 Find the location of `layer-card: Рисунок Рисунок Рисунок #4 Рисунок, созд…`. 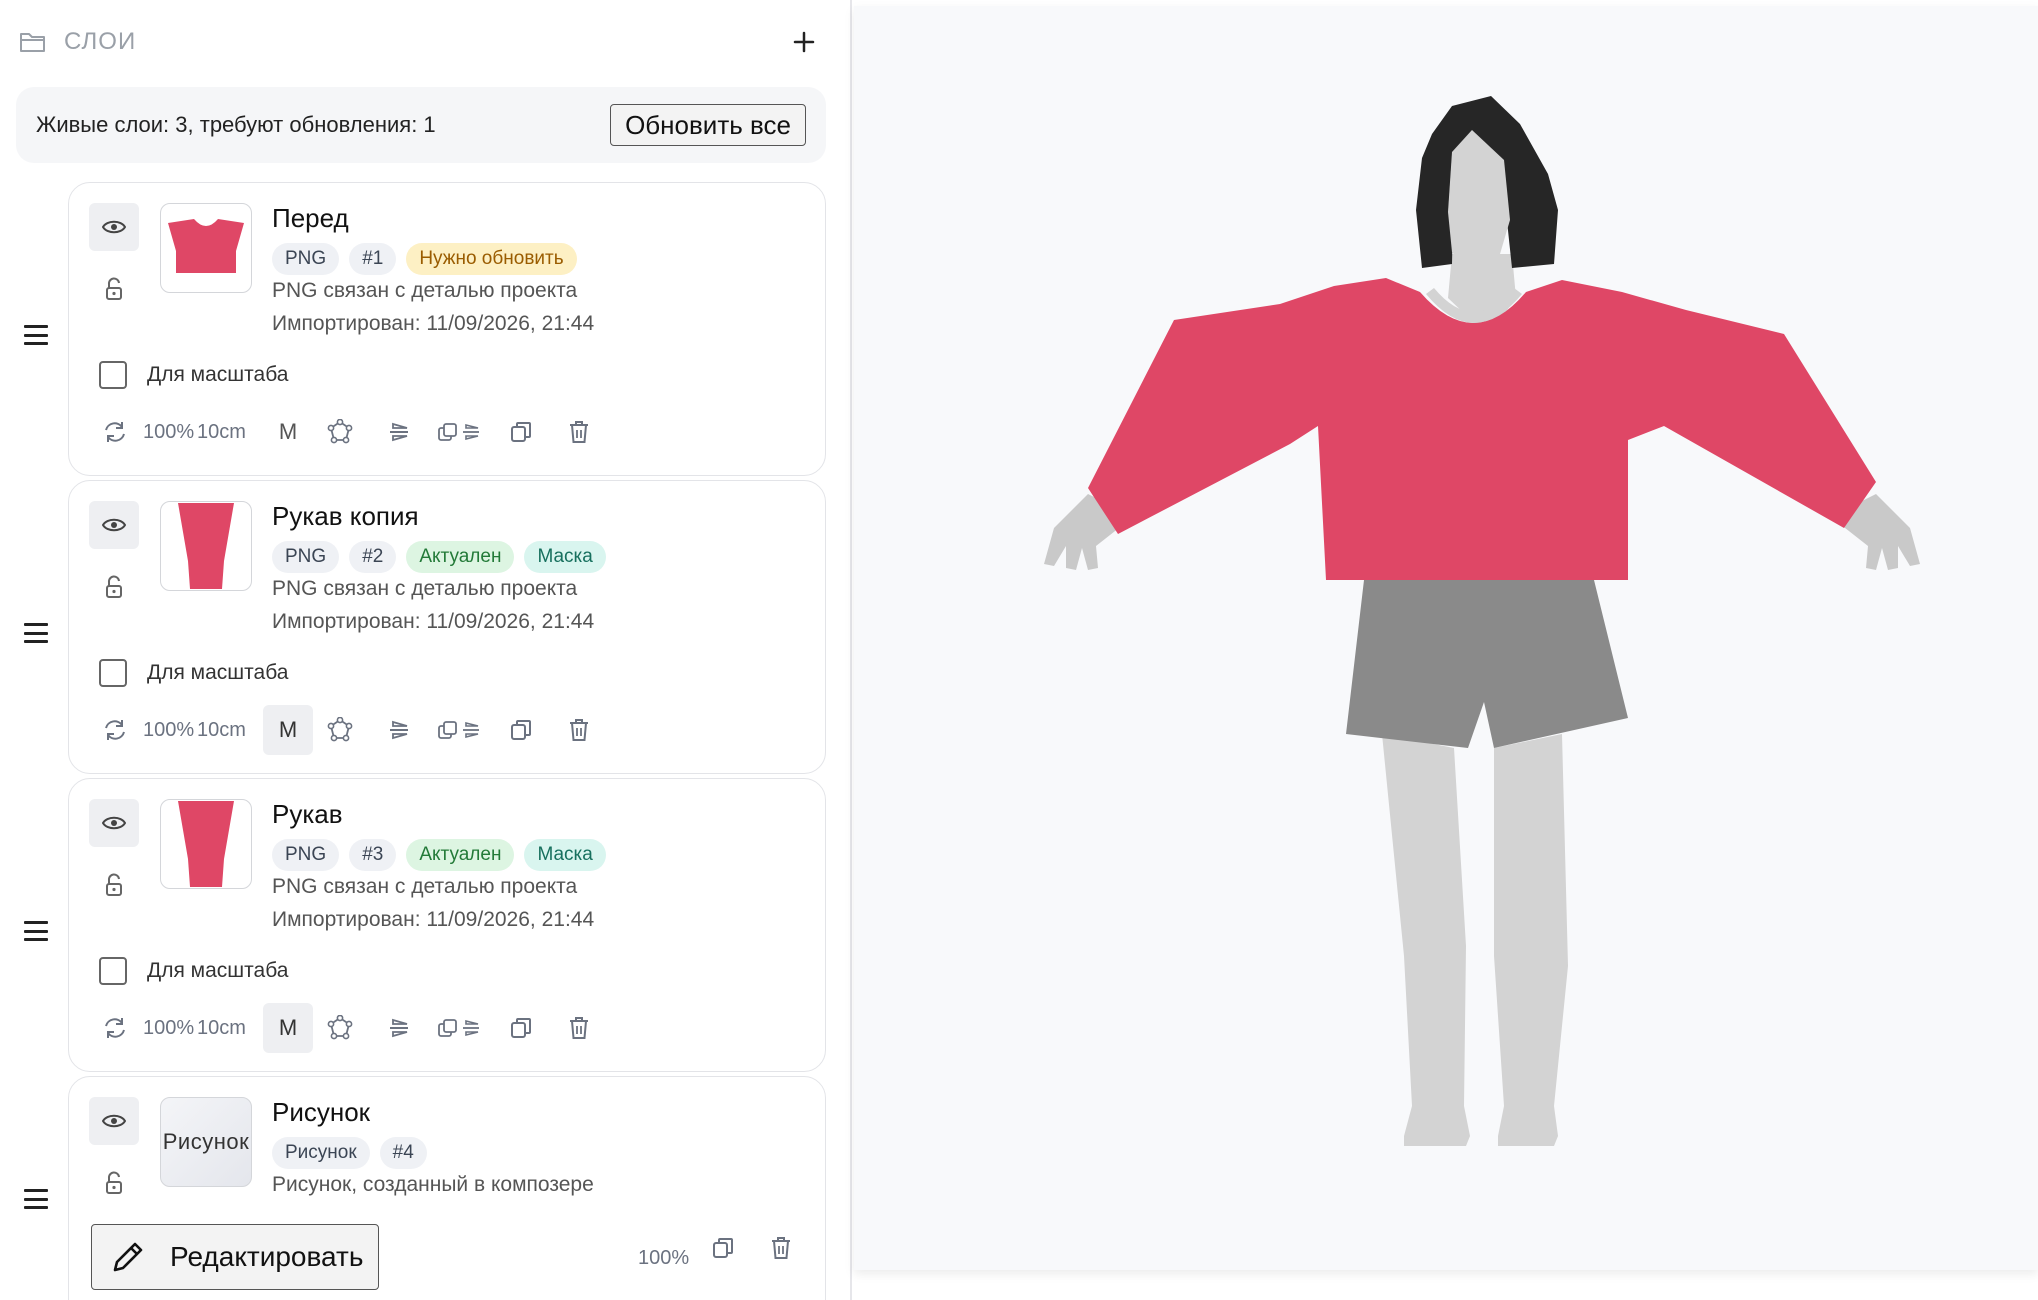

layer-card: Рисунок Рисунок Рисунок #4 Рисунок, созд… is located at coordinates (447, 1188).